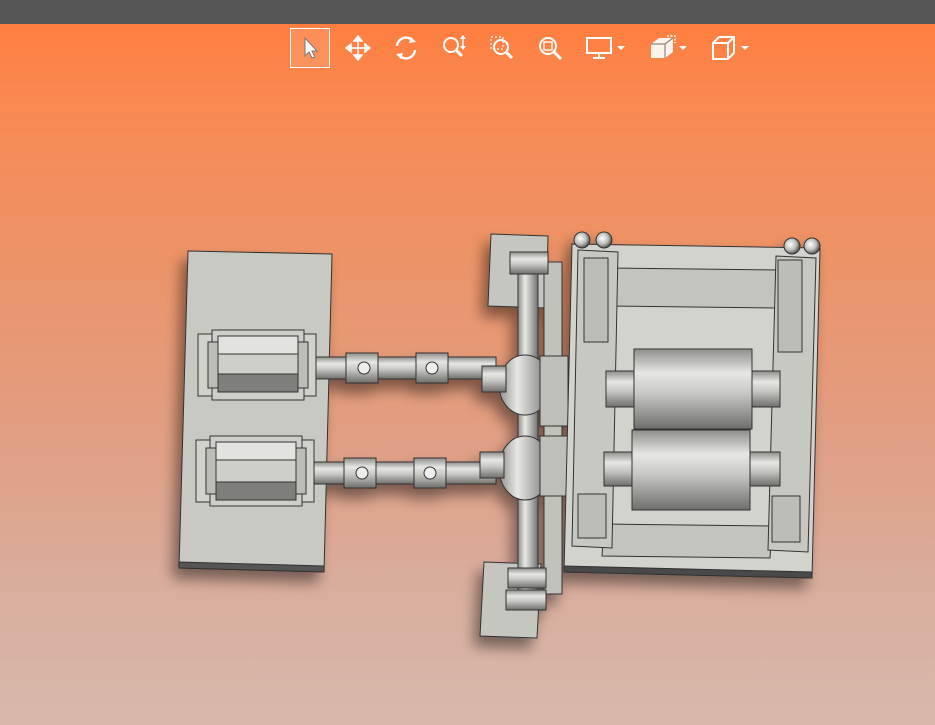  Describe the element at coordinates (467, 12) in the screenshot. I see `window-title-bar` at that location.